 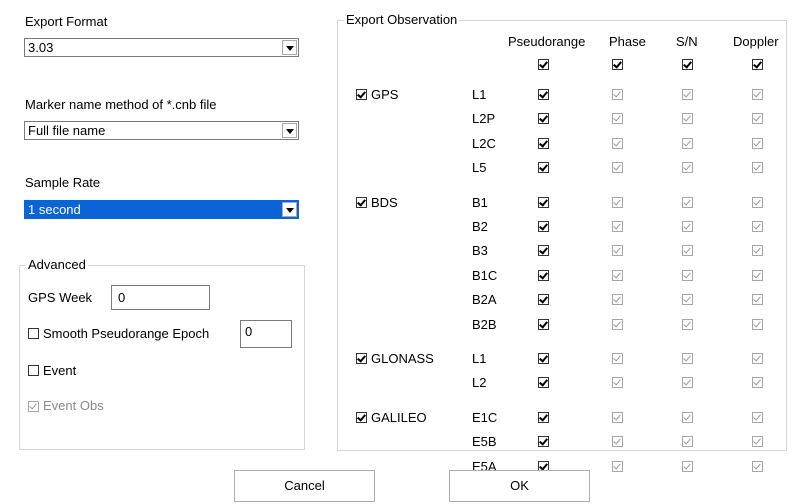 What do you see at coordinates (543, 64) in the screenshot?
I see `header-checkbox-pseudorange` at bounding box center [543, 64].